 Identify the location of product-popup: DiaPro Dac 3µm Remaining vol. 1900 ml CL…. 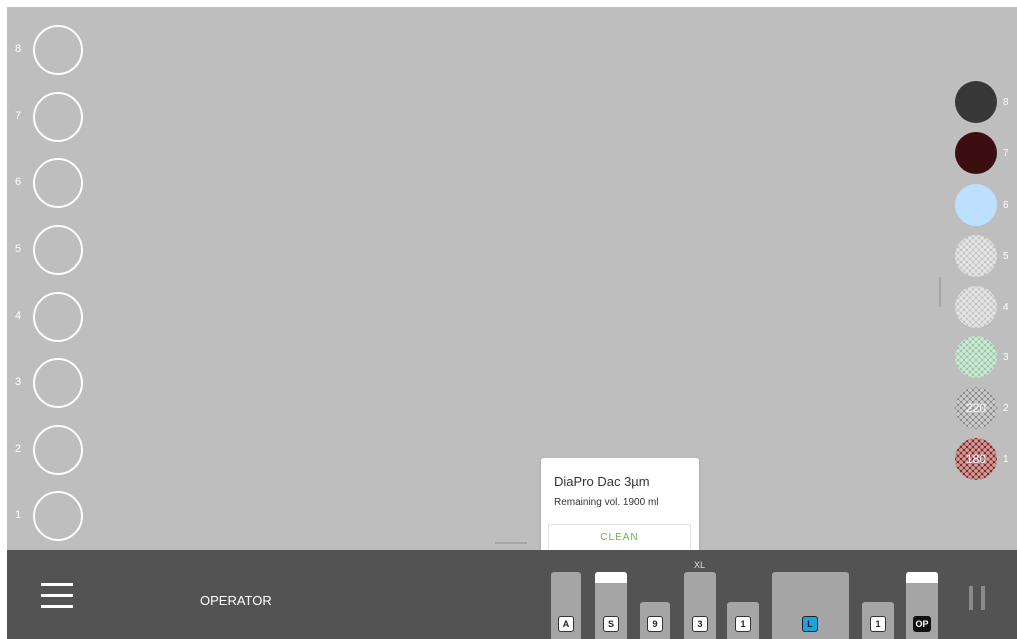
(620, 508).